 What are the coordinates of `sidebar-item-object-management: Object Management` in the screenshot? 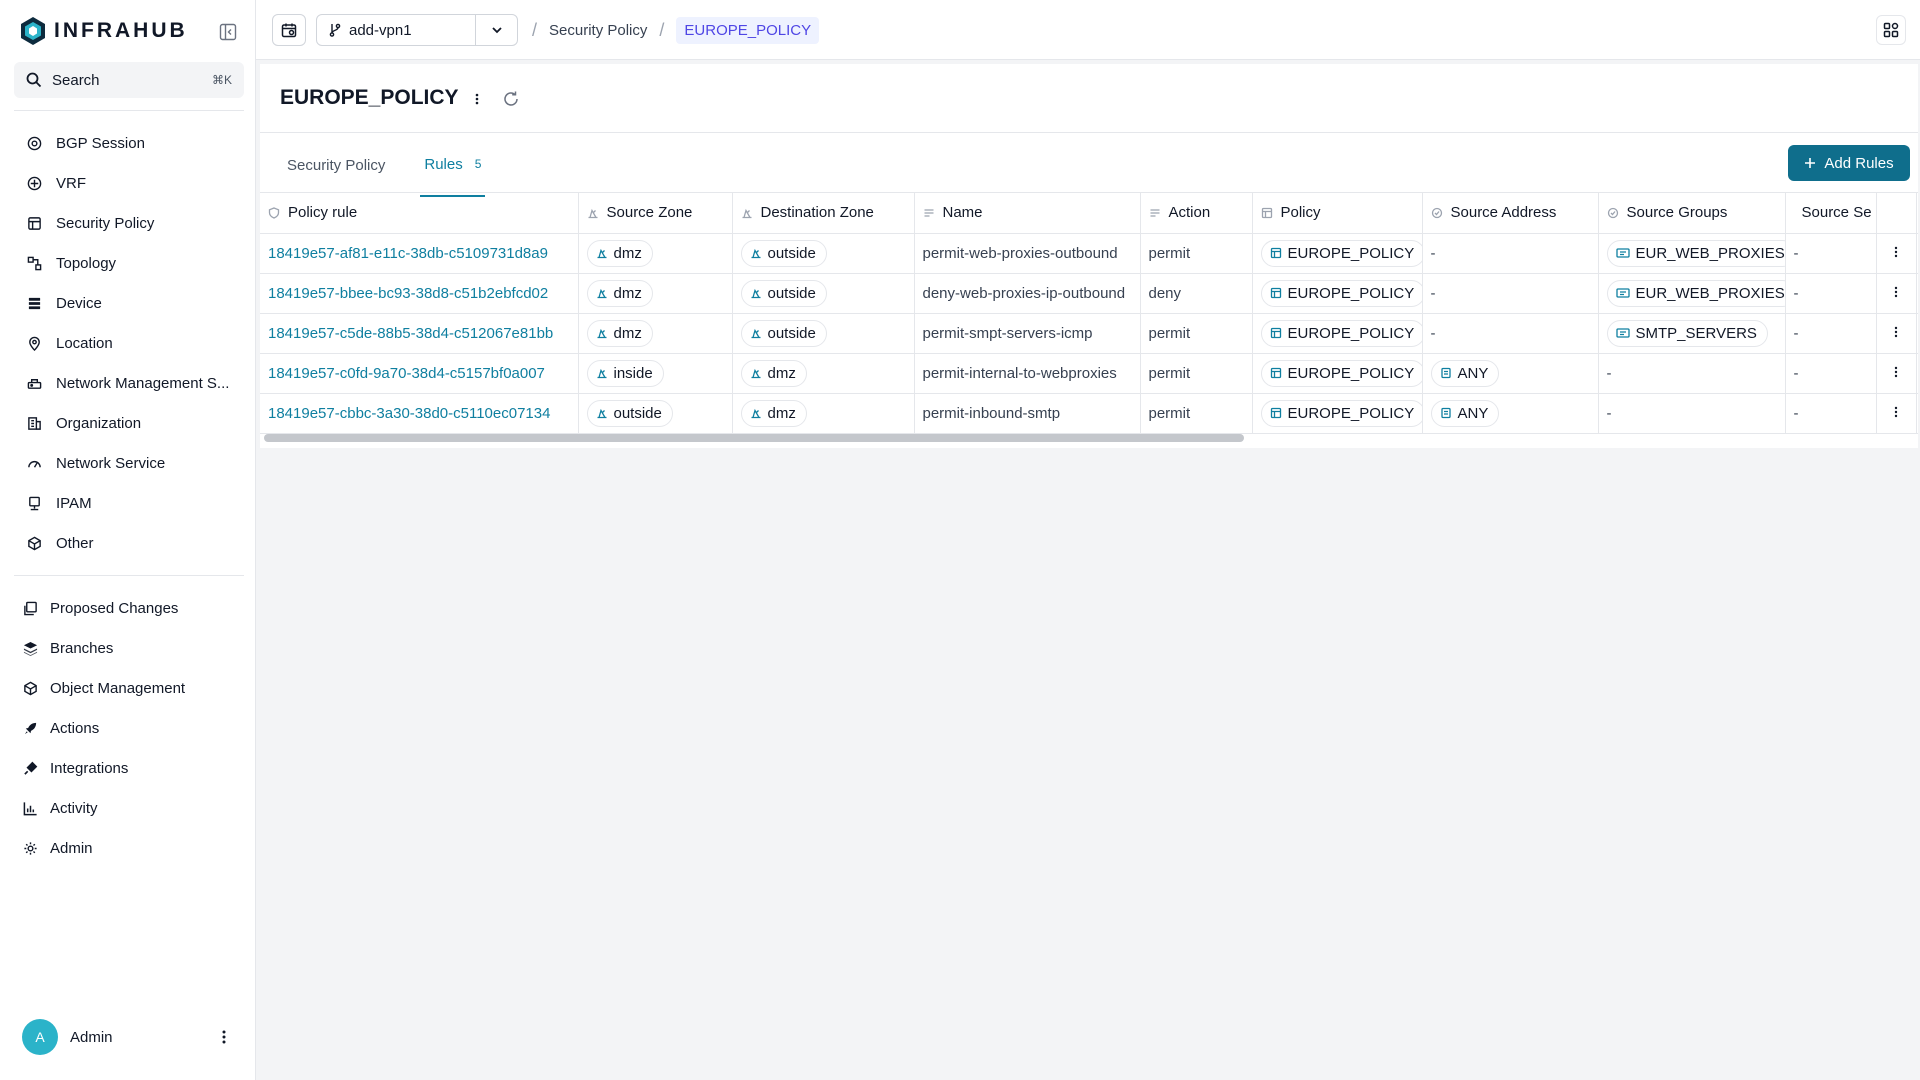 It's located at (129, 688).